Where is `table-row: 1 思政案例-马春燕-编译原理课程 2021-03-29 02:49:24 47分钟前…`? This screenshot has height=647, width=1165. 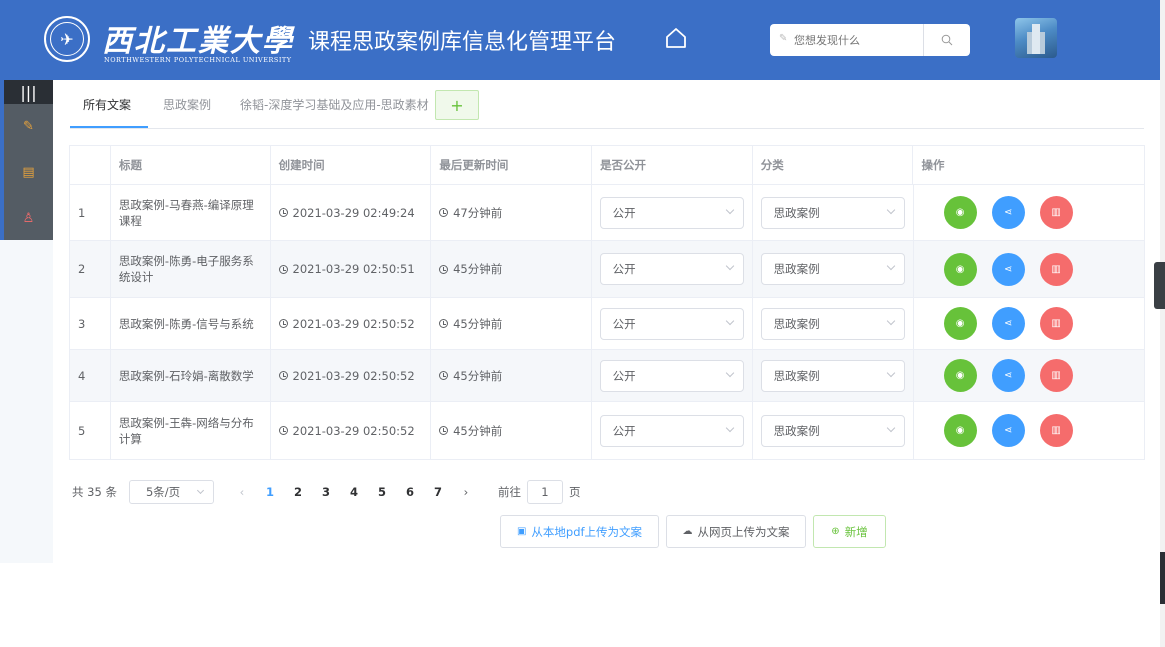
table-row: 1 思政案例-马春燕-编译原理课程 2021-03-29 02:49:24 47分钟前… is located at coordinates (607, 213).